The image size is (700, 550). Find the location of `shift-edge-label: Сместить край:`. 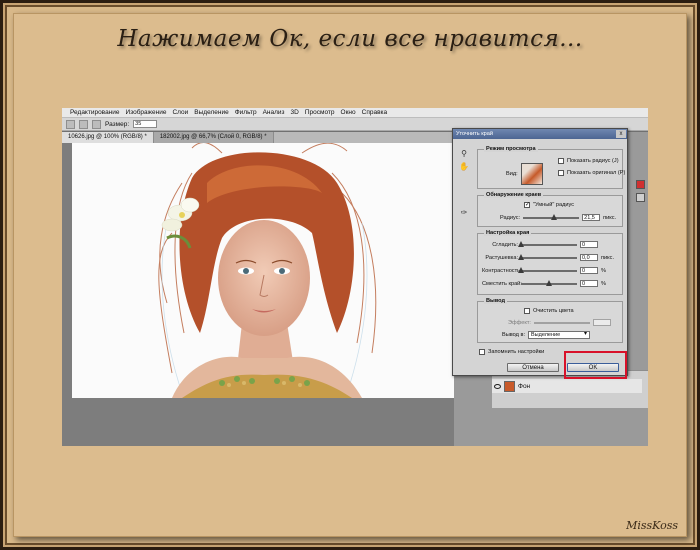

shift-edge-label: Сместить край: is located at coordinates (502, 283).